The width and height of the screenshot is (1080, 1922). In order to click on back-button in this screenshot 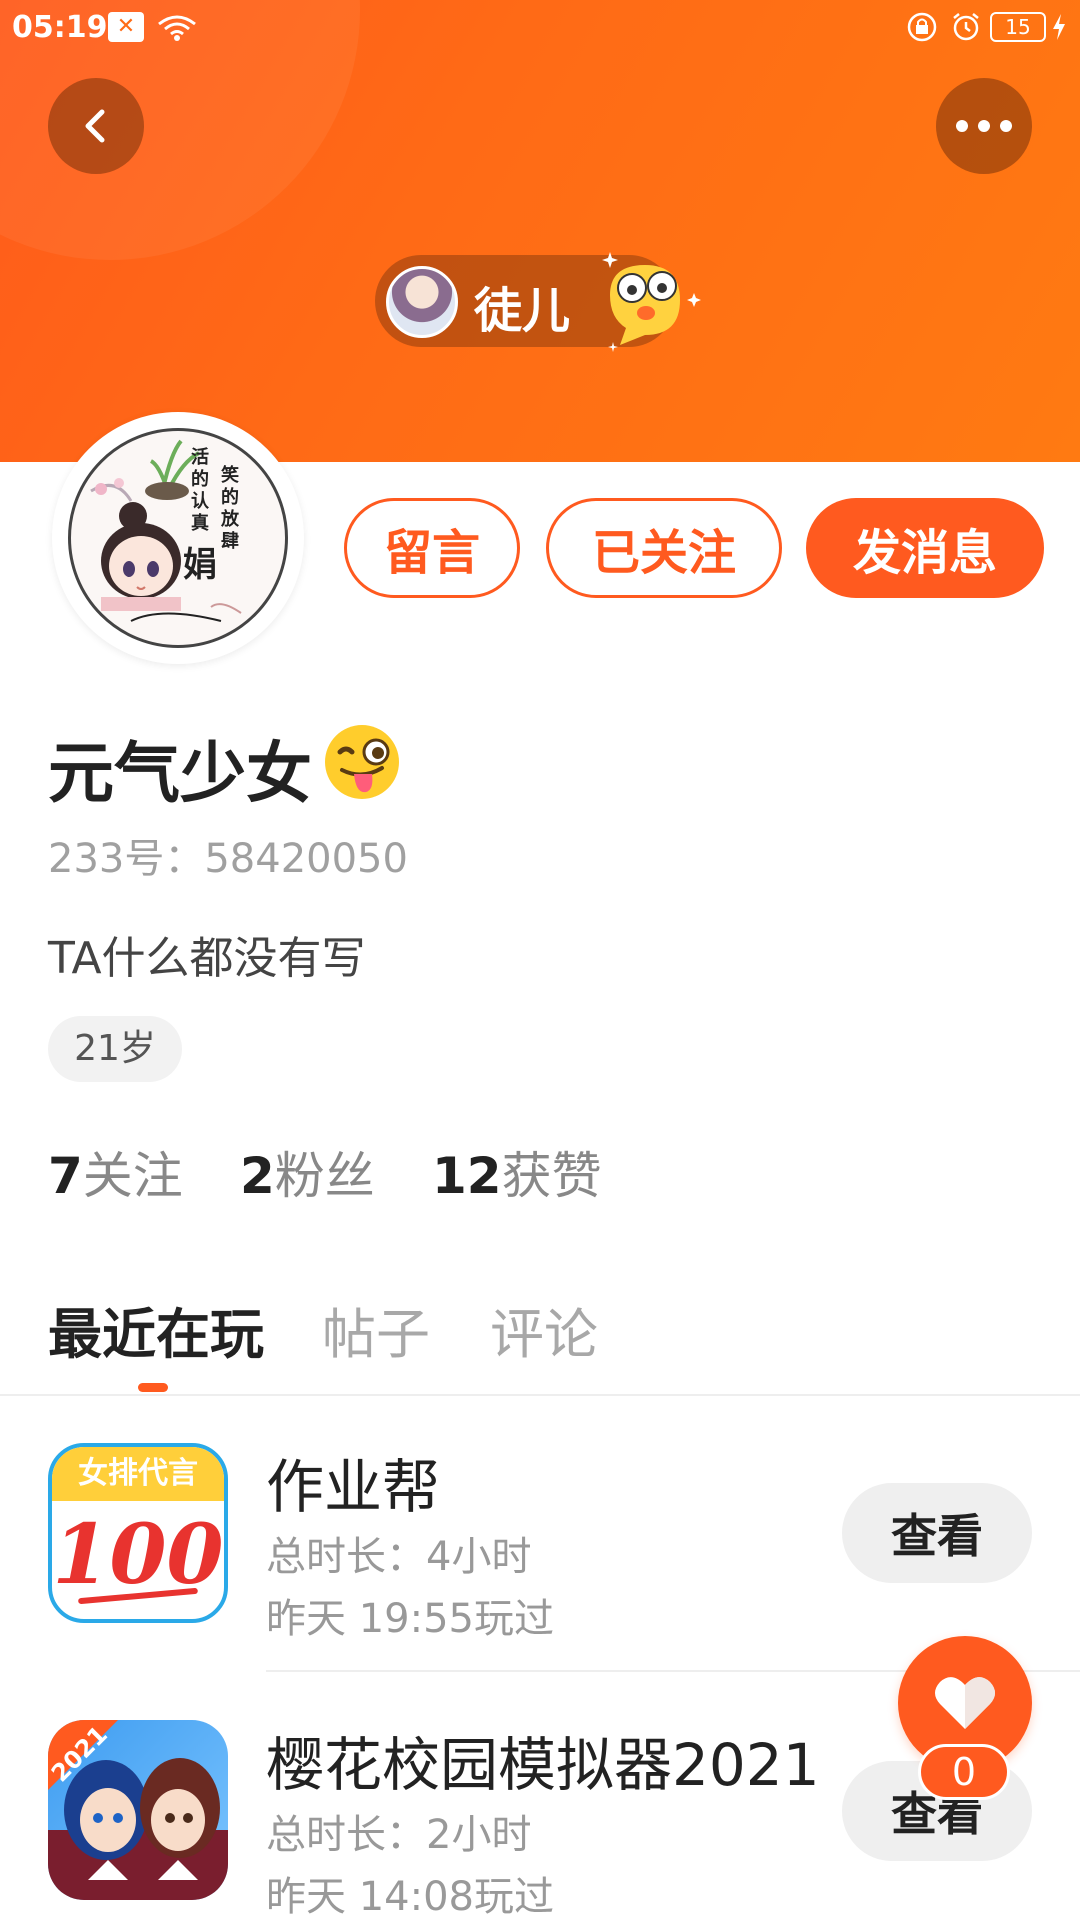, I will do `click(96, 126)`.